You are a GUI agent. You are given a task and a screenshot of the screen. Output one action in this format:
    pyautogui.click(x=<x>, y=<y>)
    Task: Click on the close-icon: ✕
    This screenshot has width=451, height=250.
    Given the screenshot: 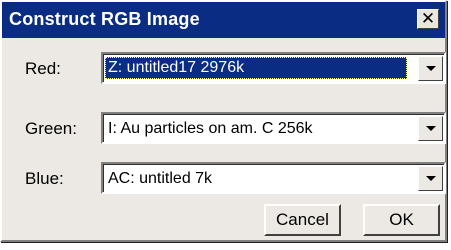 What is the action you would take?
    pyautogui.click(x=428, y=18)
    